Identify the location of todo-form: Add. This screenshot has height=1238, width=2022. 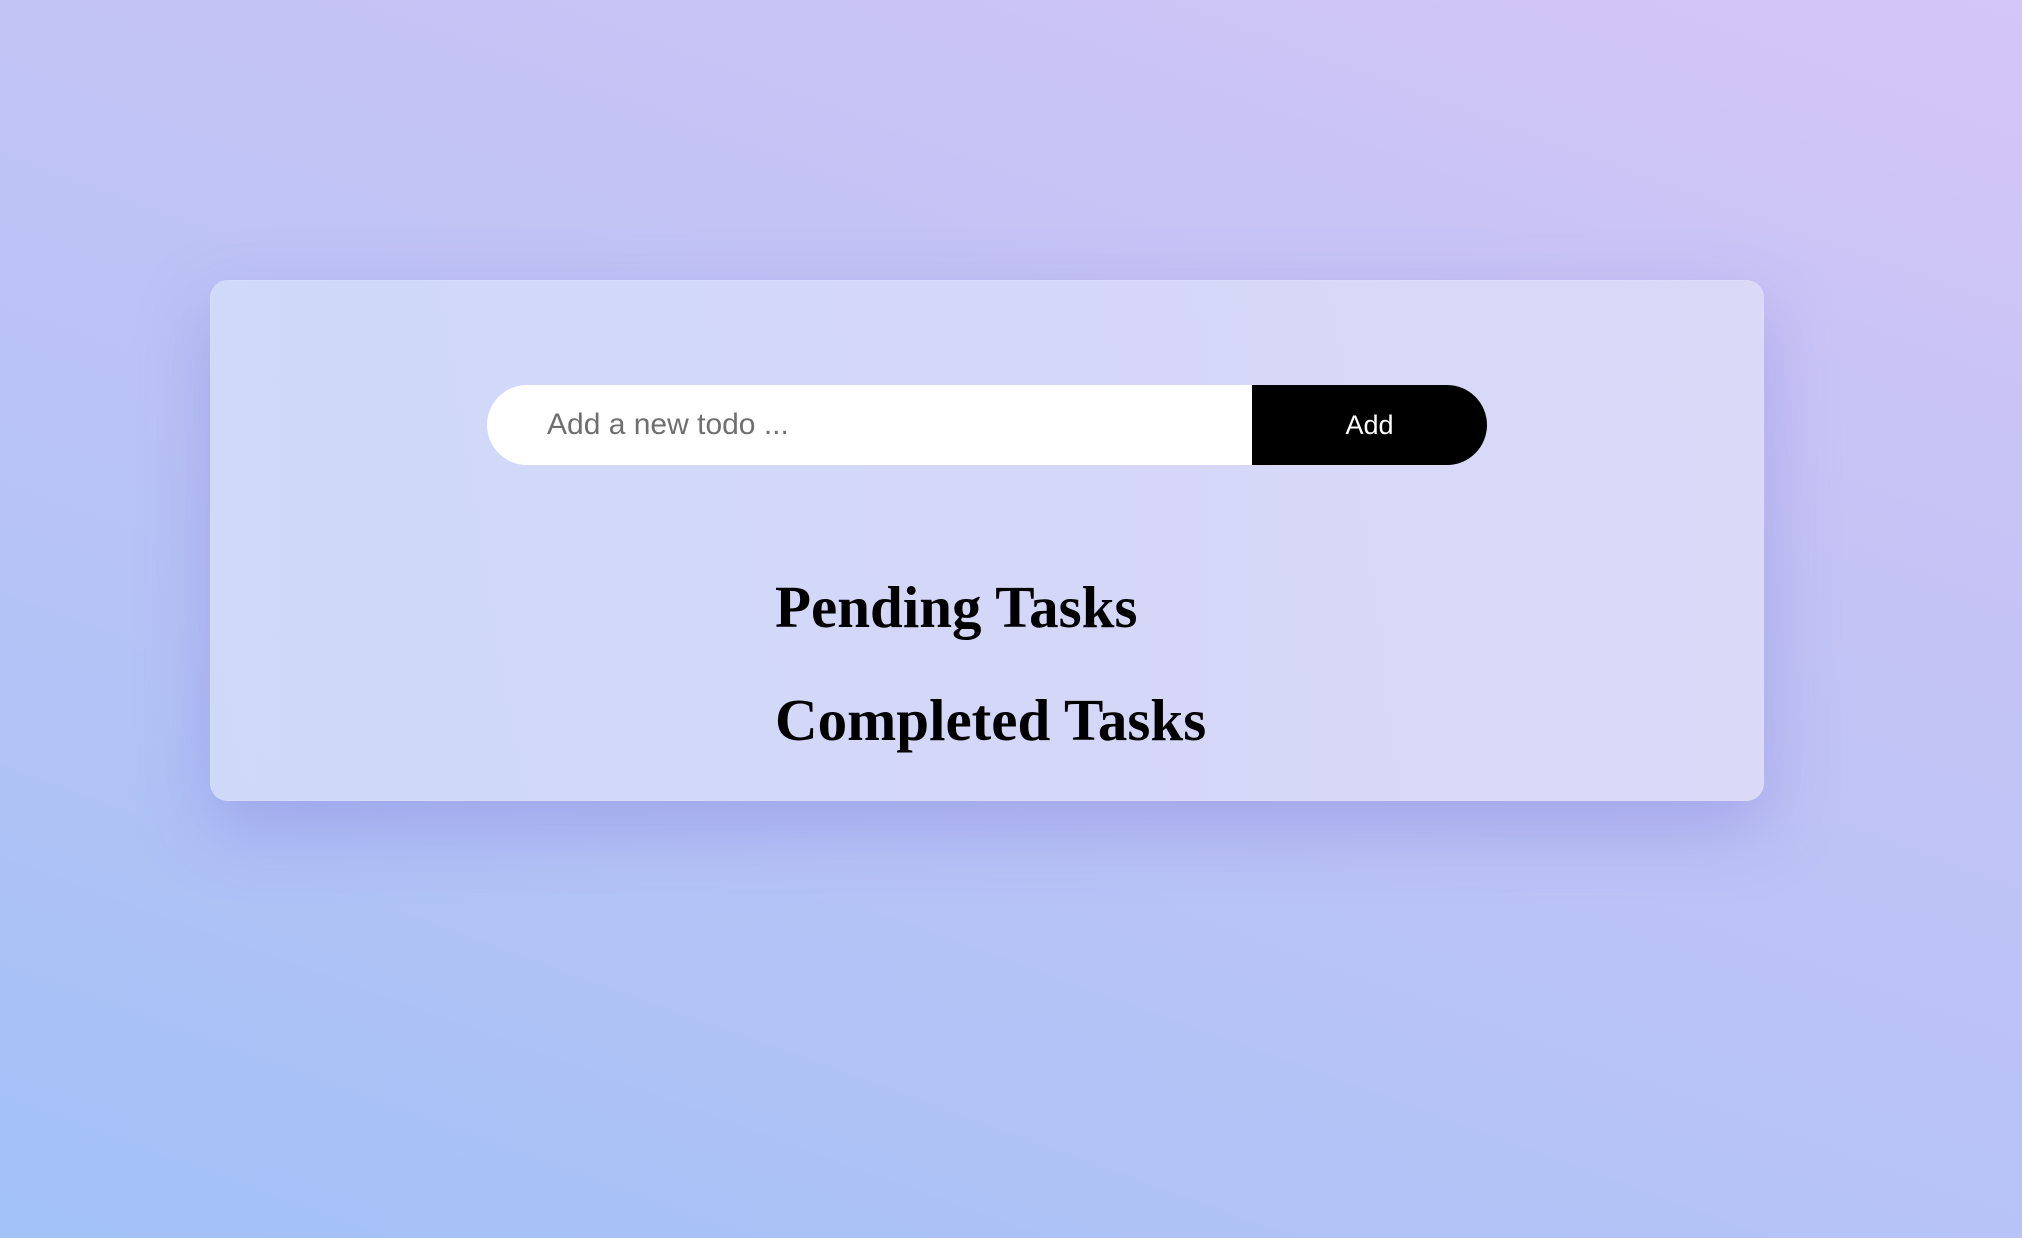
(987, 425).